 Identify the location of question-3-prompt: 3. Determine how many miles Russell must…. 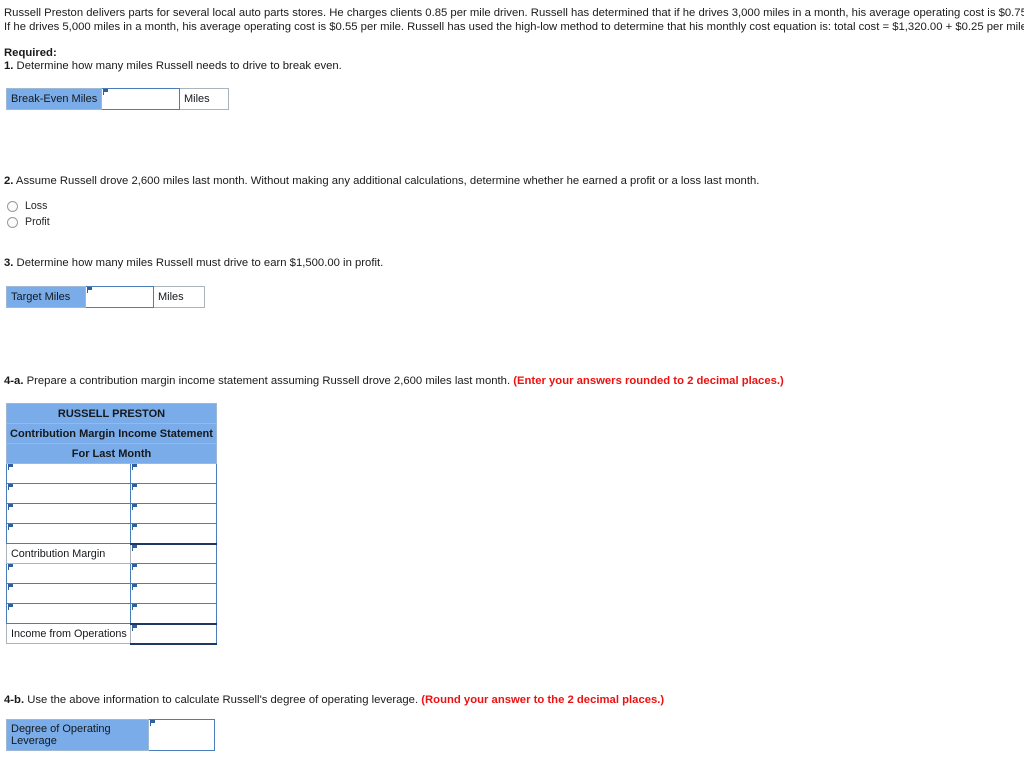
(193, 263).